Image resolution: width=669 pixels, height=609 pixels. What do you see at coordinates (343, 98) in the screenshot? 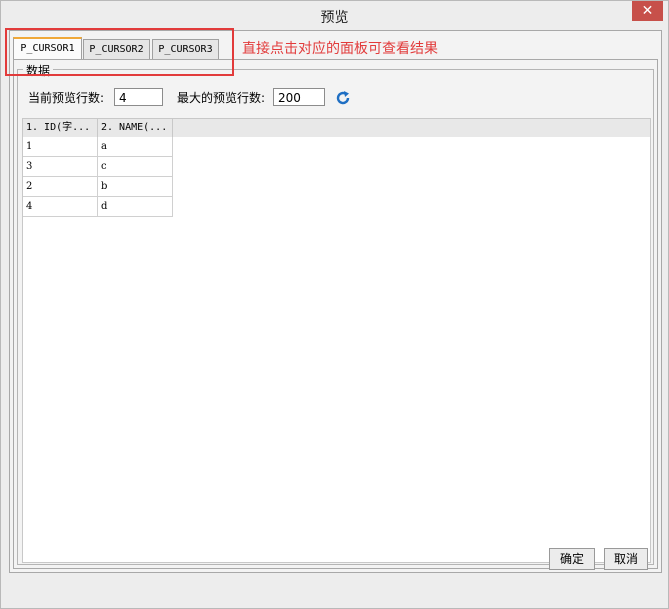
I see `refresh-icon` at bounding box center [343, 98].